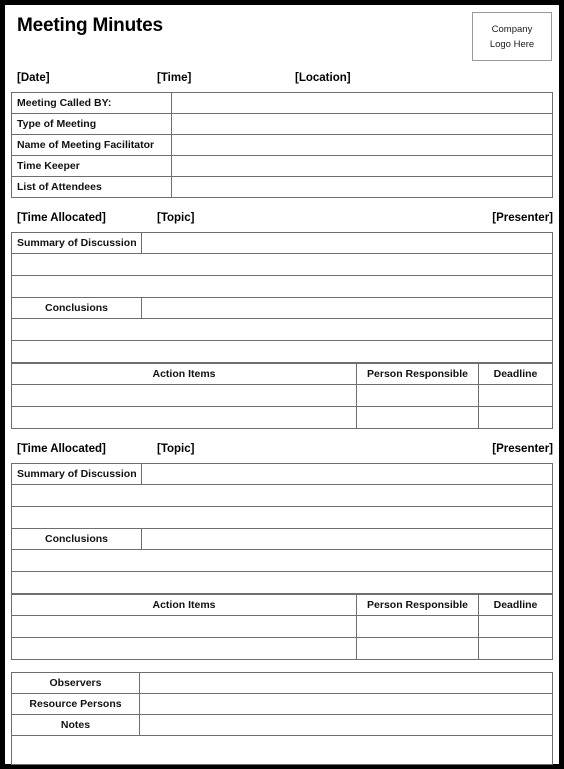  Describe the element at coordinates (417, 648) in the screenshot. I see `topic-2-action-r2-c2` at that location.